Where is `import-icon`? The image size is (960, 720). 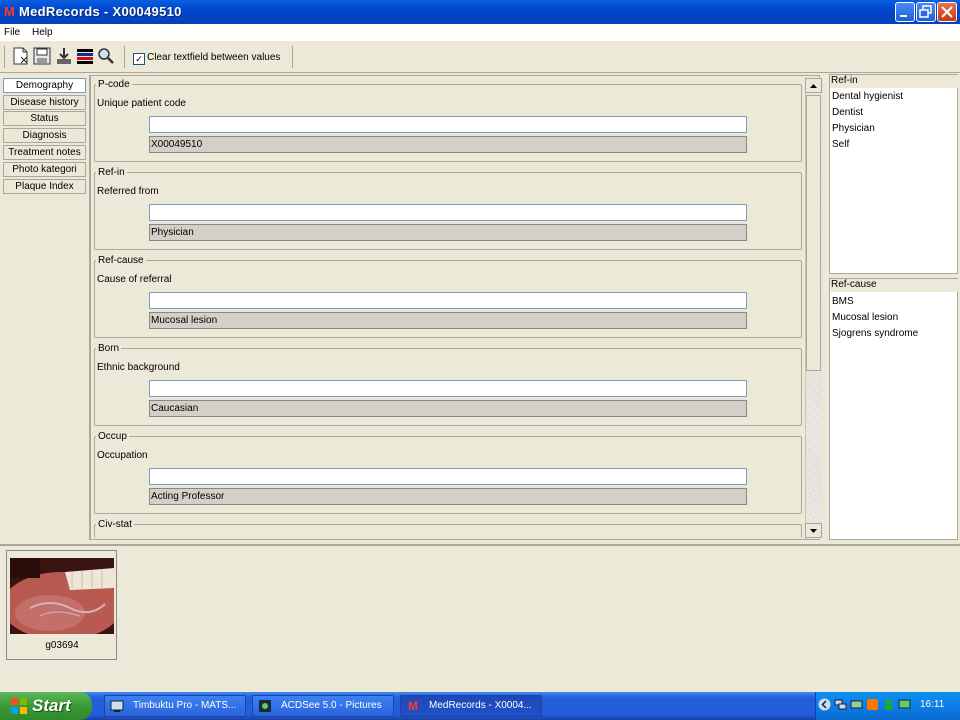
import-icon is located at coordinates (64, 56).